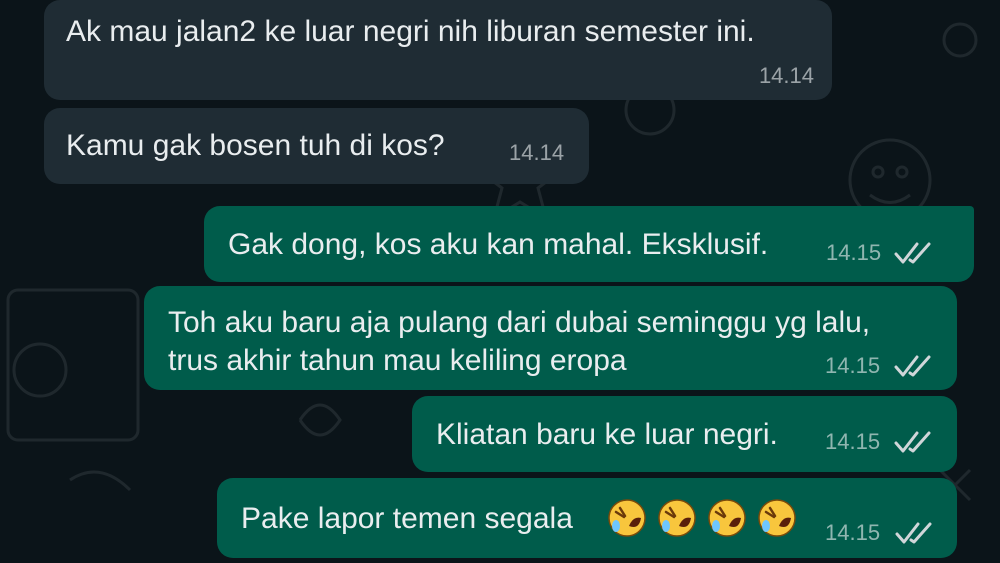  I want to click on message-bubble-outgoing: Kliatan baru ke luar negri. 14.15, so click(684, 434).